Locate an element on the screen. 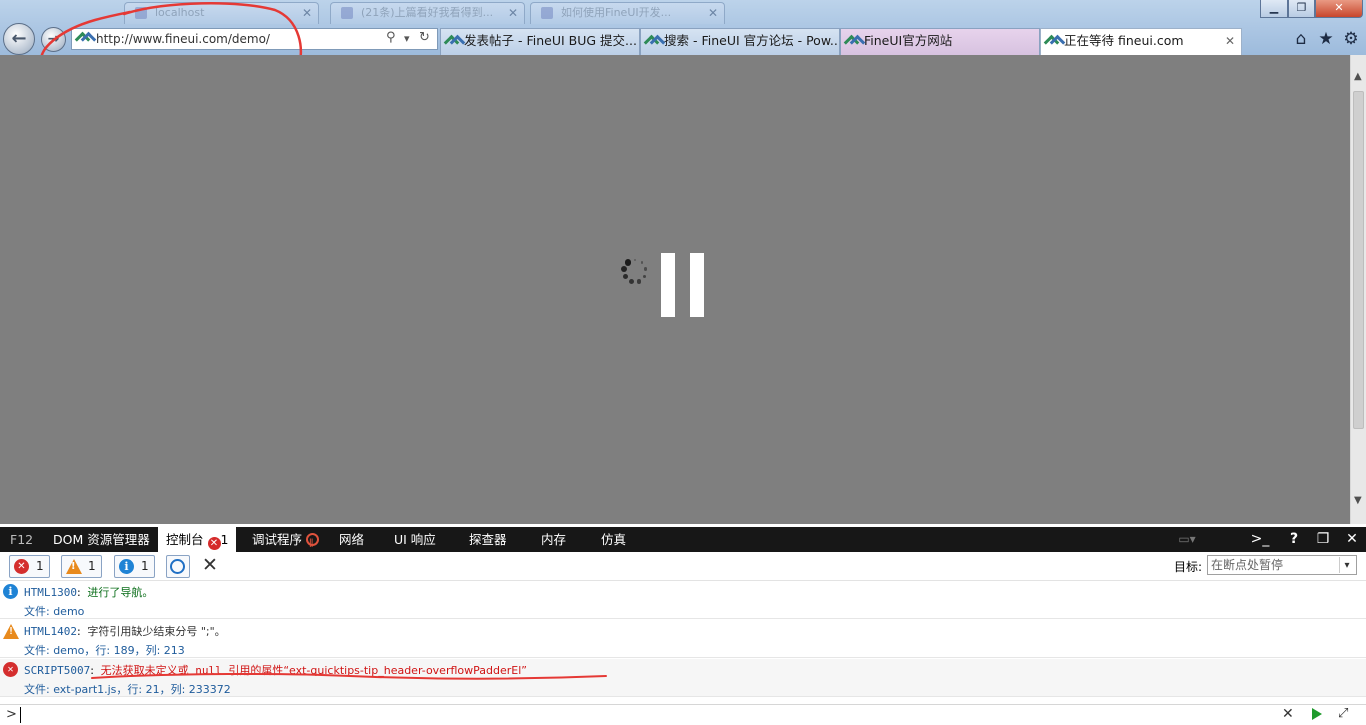 The image size is (1366, 725). site-favicon is located at coordinates (84, 38).